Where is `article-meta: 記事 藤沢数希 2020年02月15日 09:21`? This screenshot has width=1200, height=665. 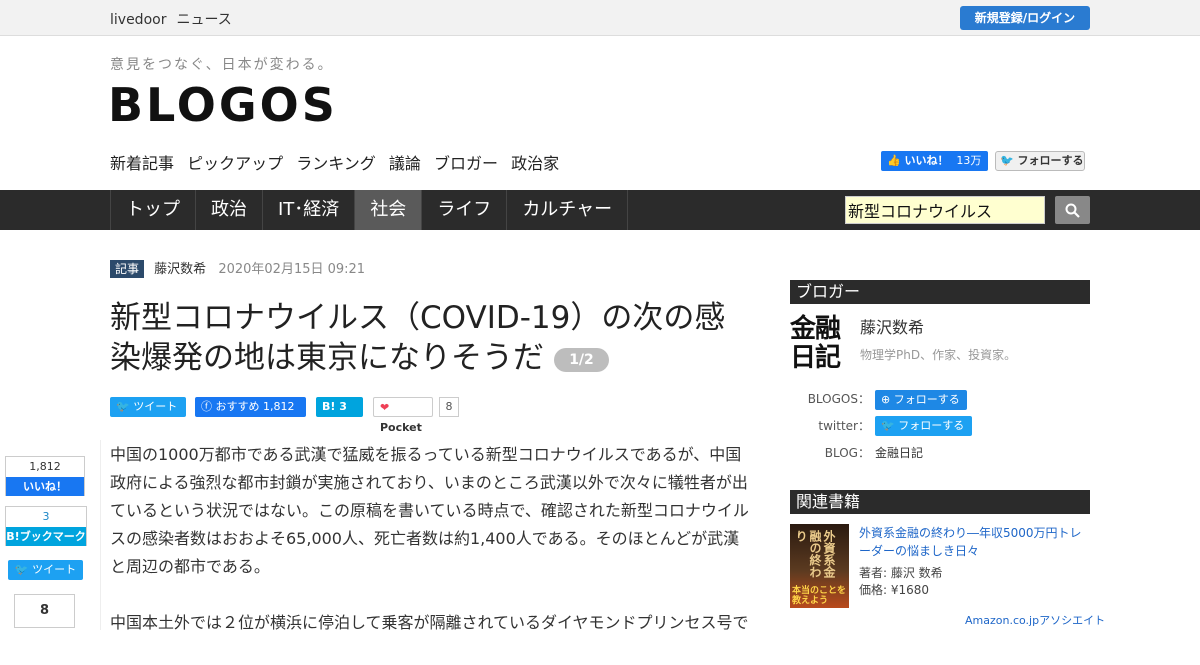 article-meta: 記事 藤沢数希 2020年02月15日 09:21 is located at coordinates (237, 269).